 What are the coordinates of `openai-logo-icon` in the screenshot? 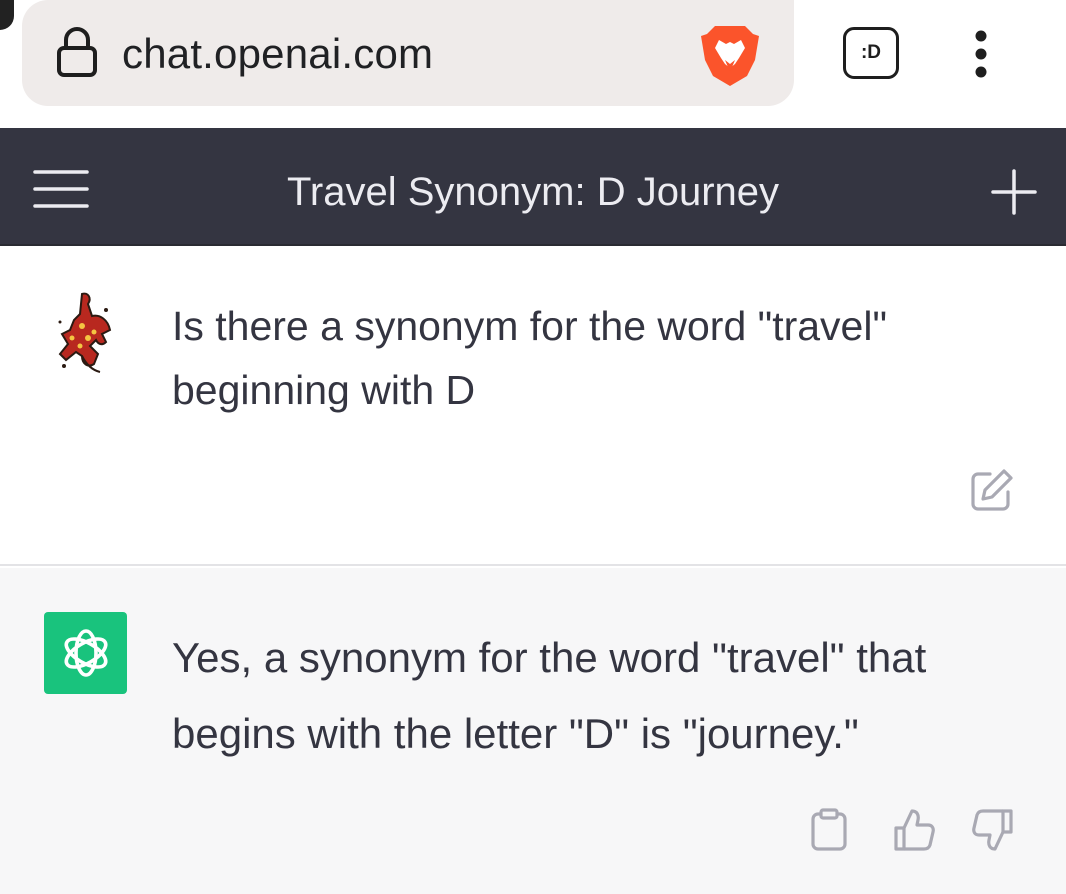 It's located at (85, 653).